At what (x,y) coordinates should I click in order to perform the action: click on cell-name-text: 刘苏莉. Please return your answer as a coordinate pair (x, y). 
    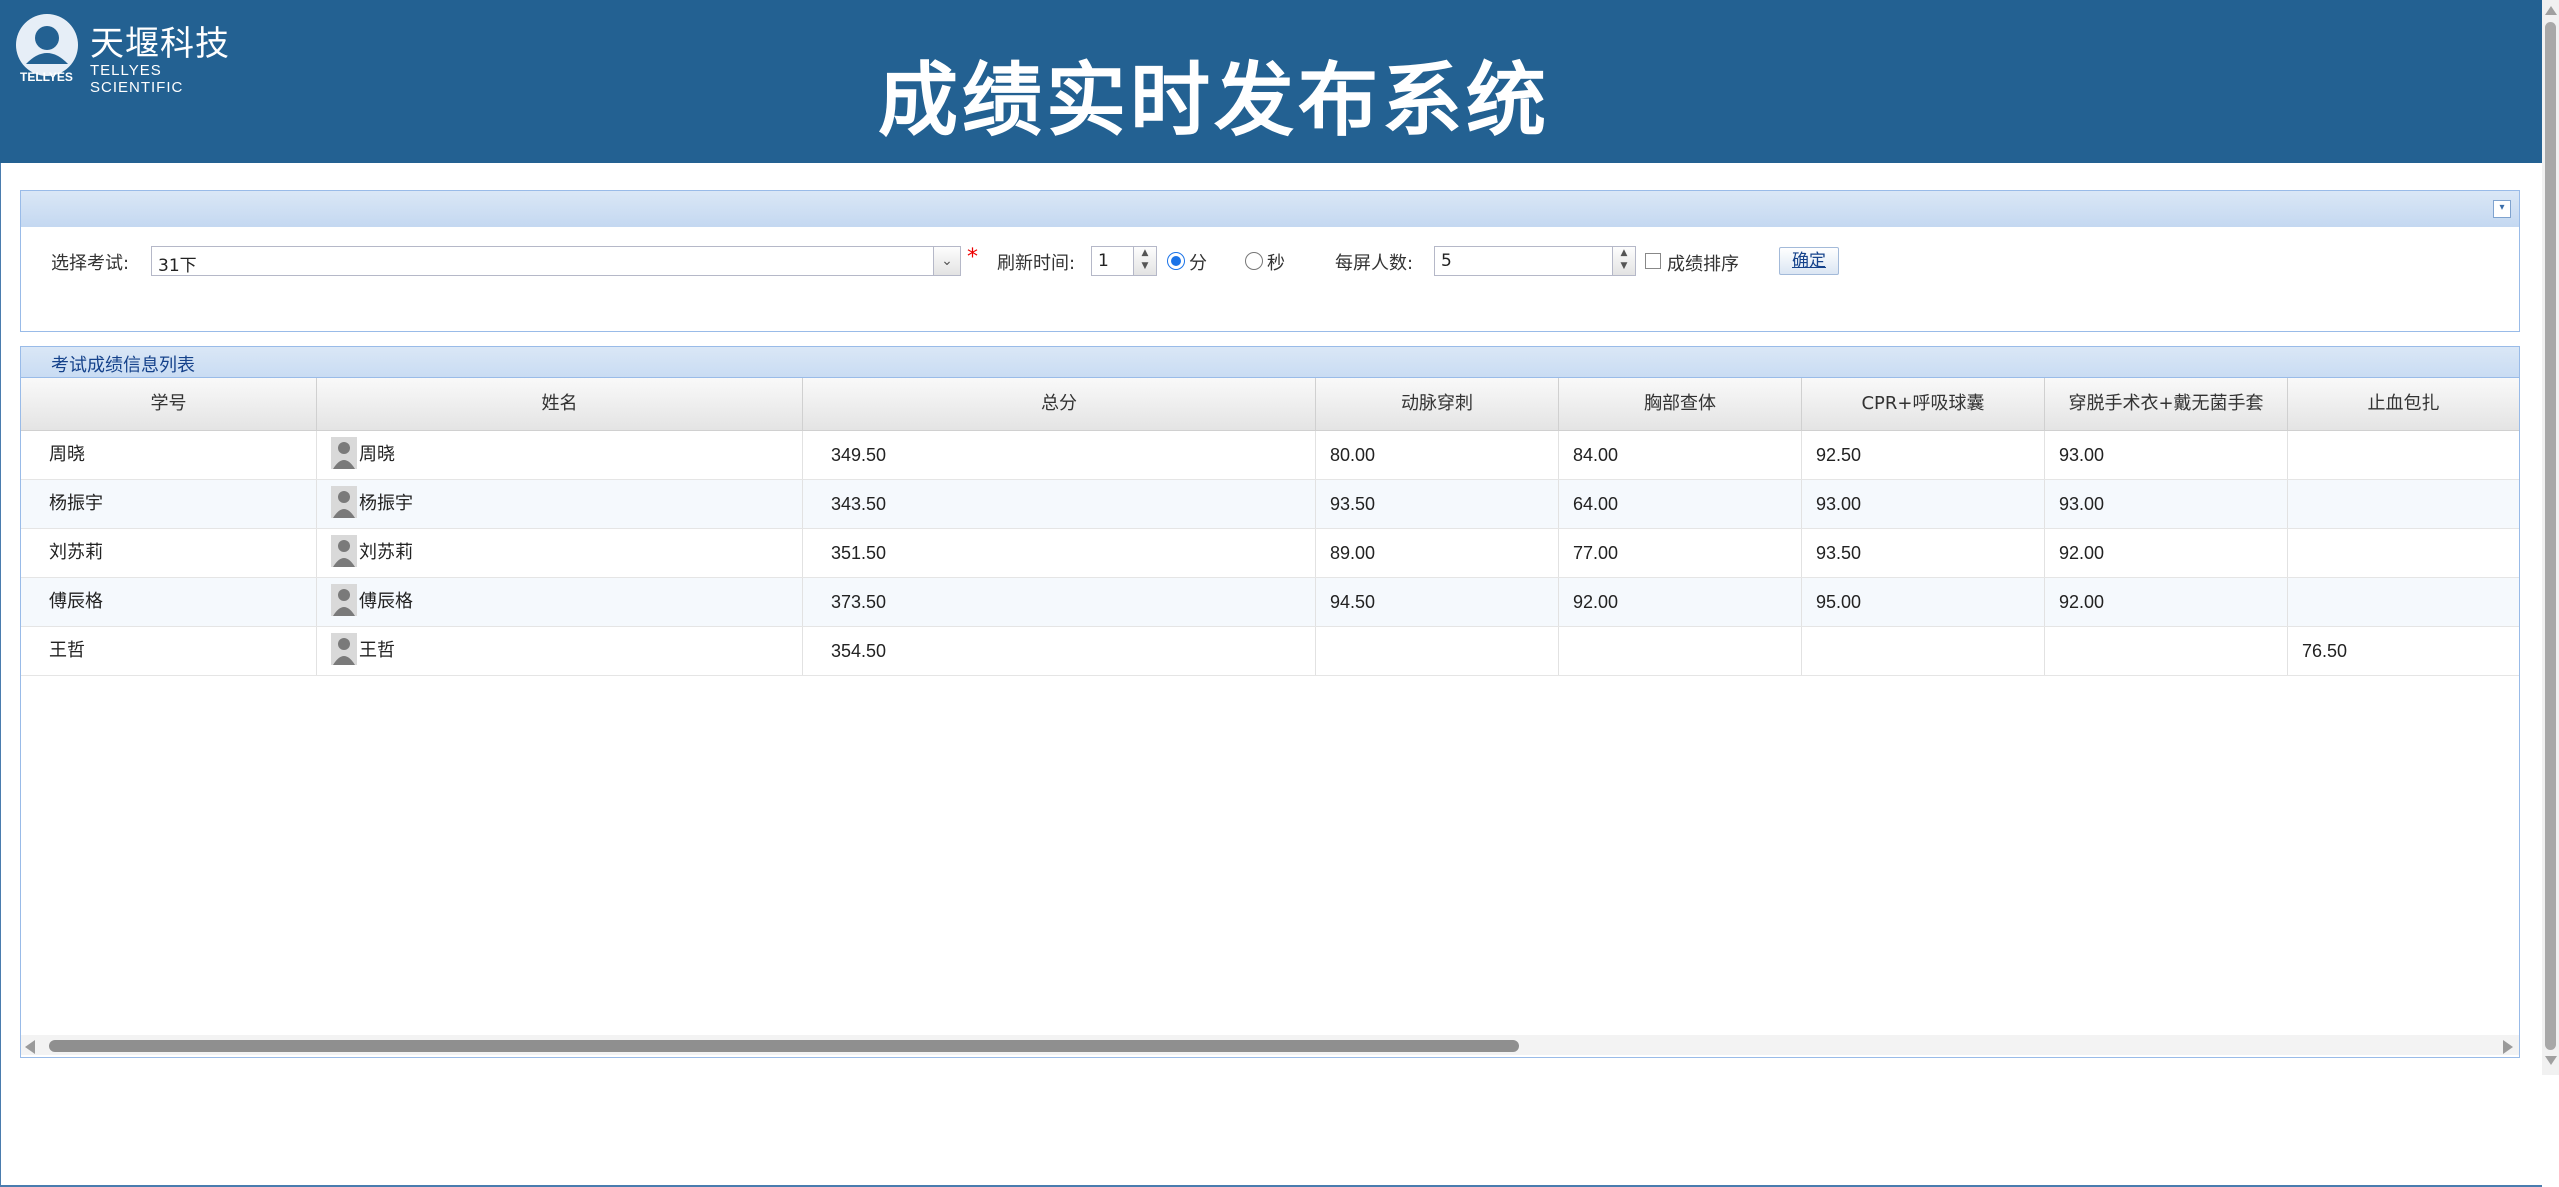
    Looking at the image, I should click on (386, 552).